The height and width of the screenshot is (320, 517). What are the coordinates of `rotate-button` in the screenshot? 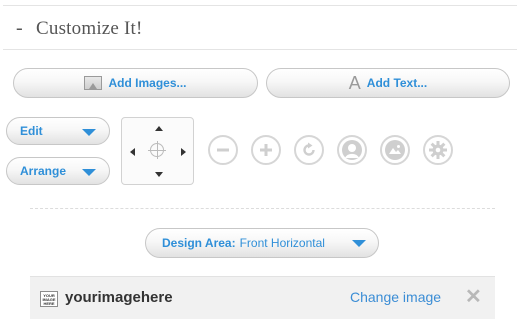 It's located at (309, 150).